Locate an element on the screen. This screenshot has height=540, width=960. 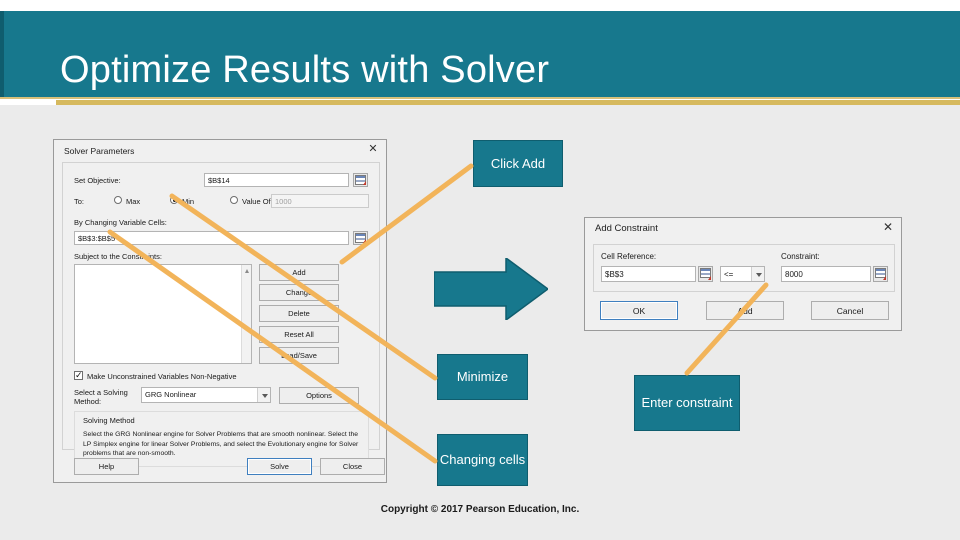
changing-cells-input: $B$3:$B$5 is located at coordinates (211, 238).